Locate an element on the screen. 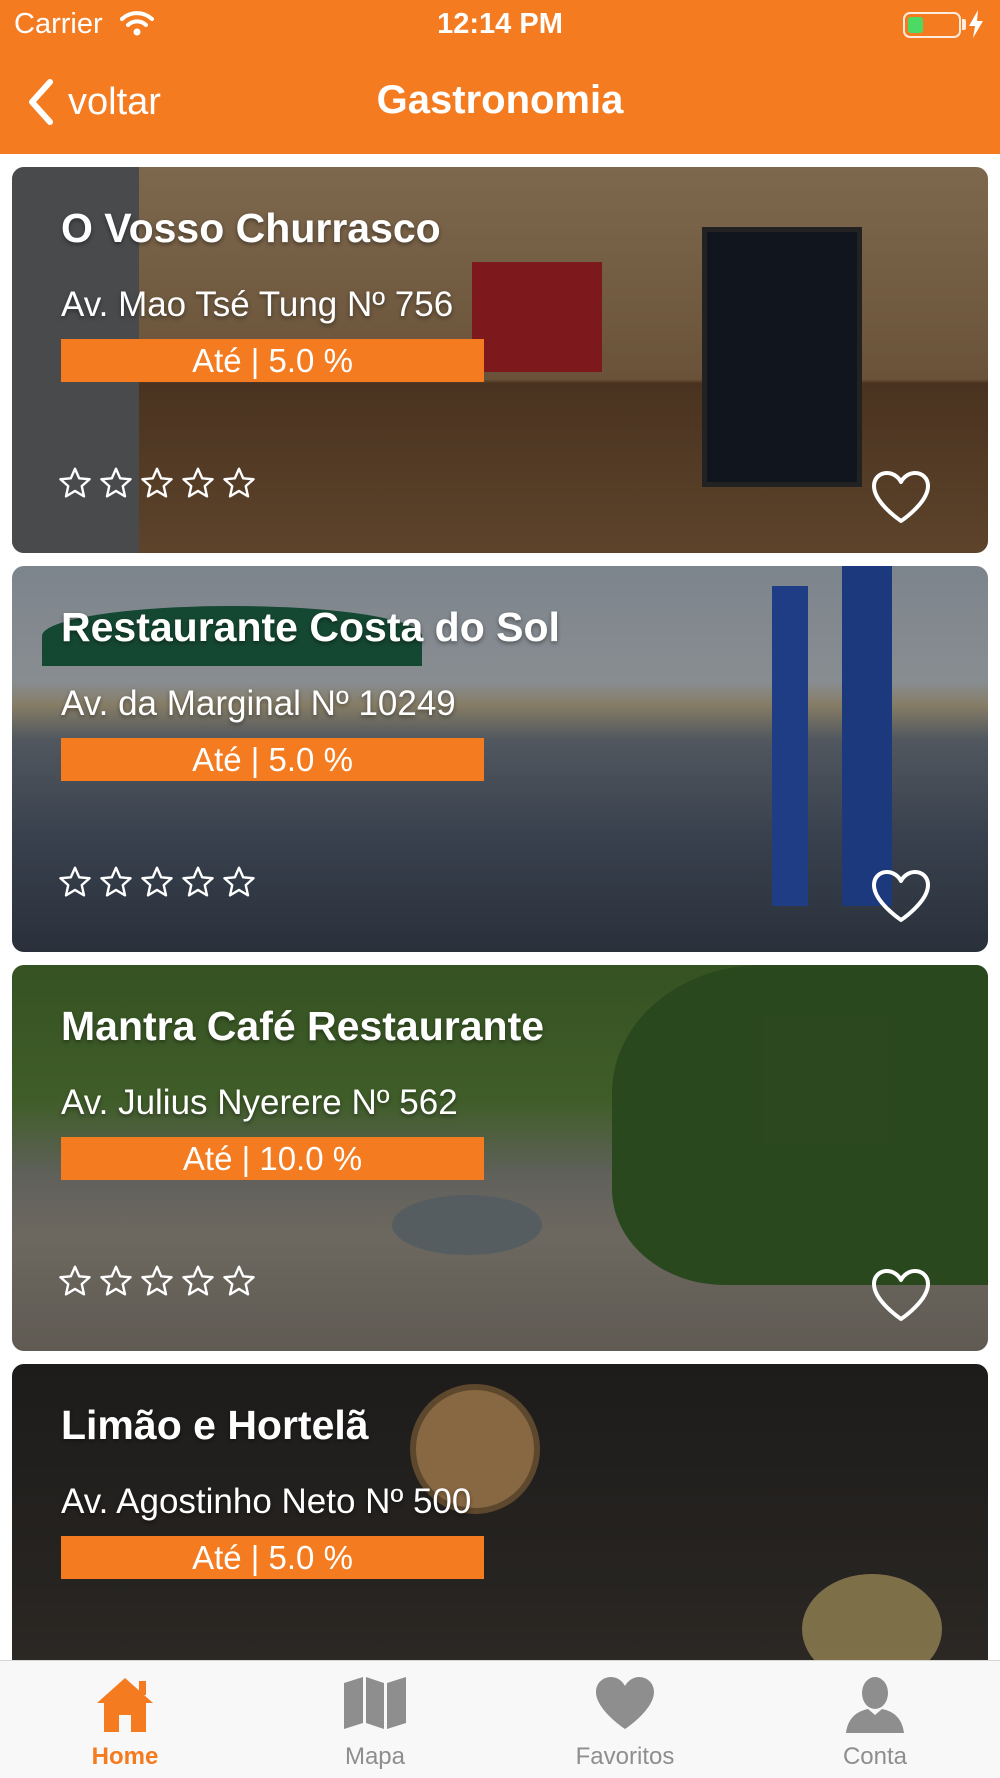  restaurant-name: O Vosso Churrasco is located at coordinates (251, 228).